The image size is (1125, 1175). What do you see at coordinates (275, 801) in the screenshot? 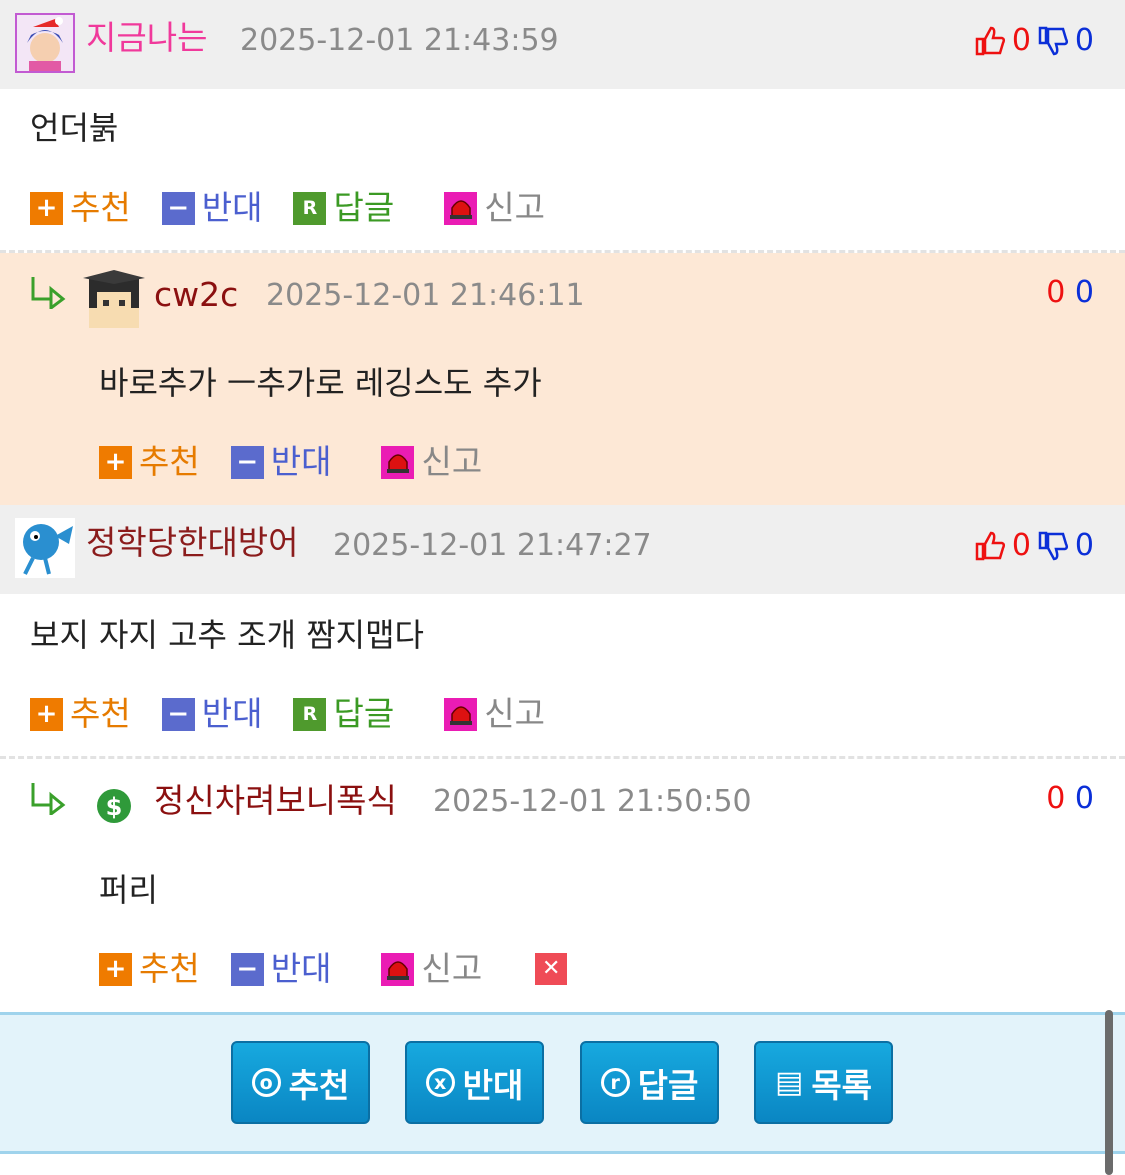
I see `reply-author: 정신차려보니폭식` at bounding box center [275, 801].